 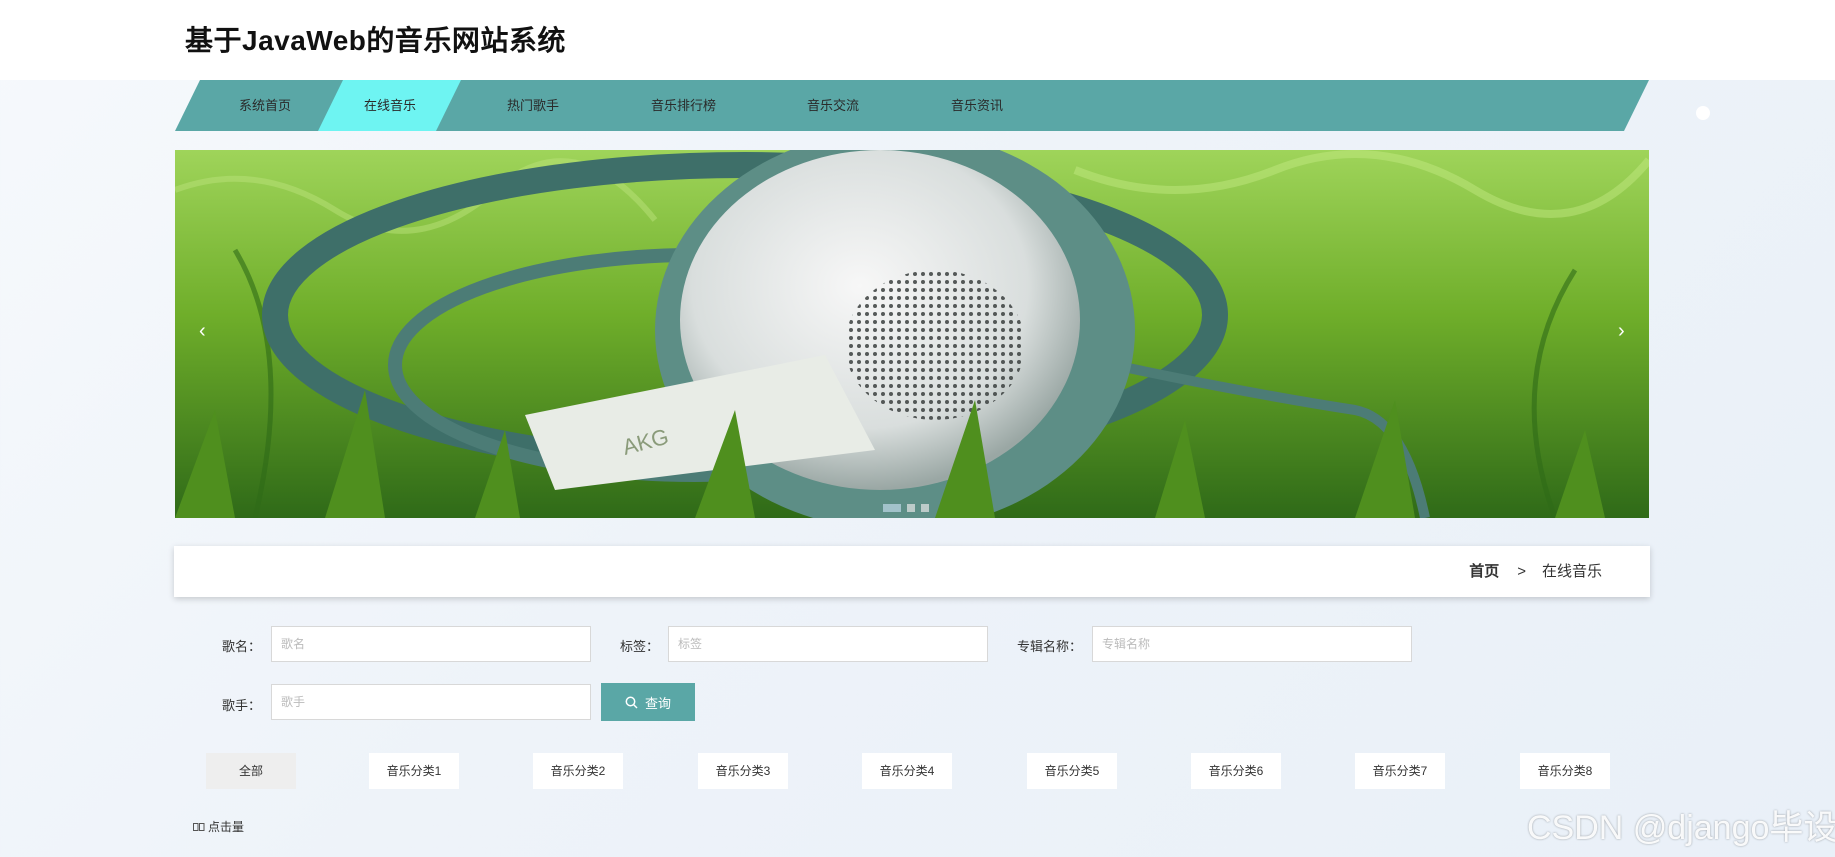 I want to click on header-bar: 基于JavaWeb的音乐网站系统, so click(x=917, y=40).